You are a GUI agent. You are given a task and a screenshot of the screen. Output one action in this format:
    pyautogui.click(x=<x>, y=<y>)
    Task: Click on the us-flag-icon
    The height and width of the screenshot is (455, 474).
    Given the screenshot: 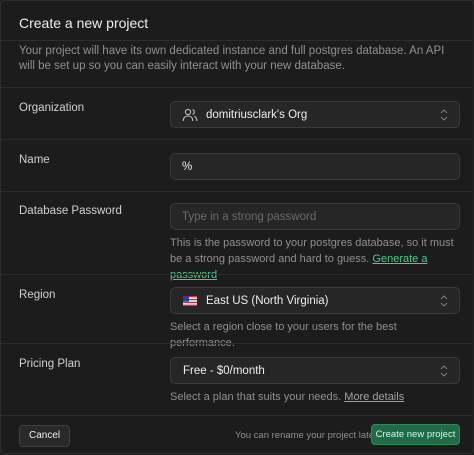 What is the action you would take?
    pyautogui.click(x=190, y=301)
    